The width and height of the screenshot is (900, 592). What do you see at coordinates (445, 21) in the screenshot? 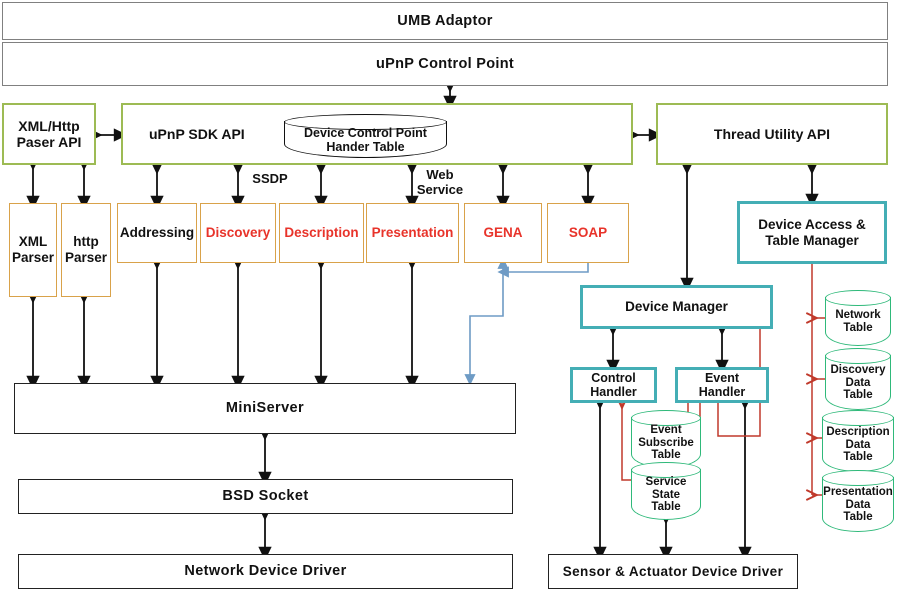
I see `umb-adaptor-layer: UMB Adaptor` at bounding box center [445, 21].